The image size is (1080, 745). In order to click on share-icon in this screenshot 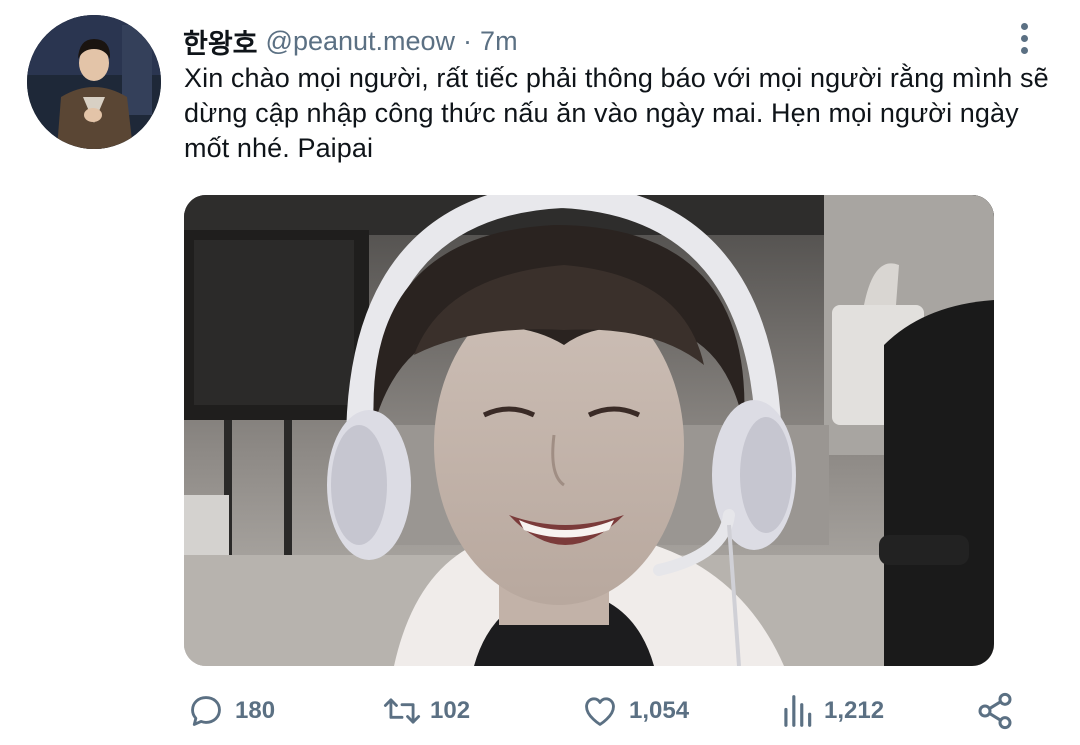, I will do `click(995, 711)`.